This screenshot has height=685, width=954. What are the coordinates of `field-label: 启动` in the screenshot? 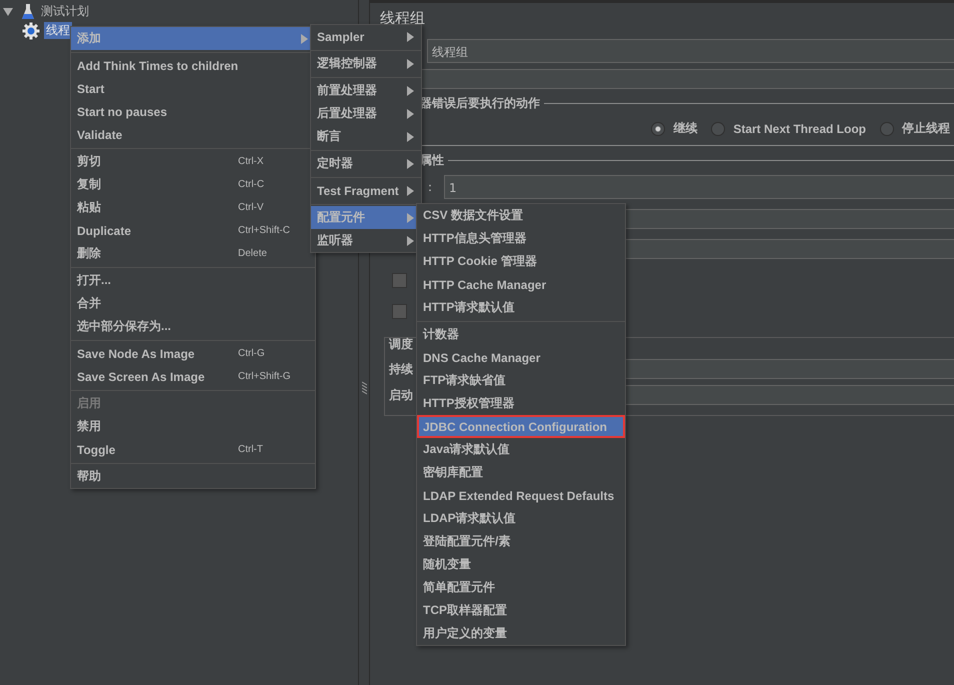 It's located at (401, 395).